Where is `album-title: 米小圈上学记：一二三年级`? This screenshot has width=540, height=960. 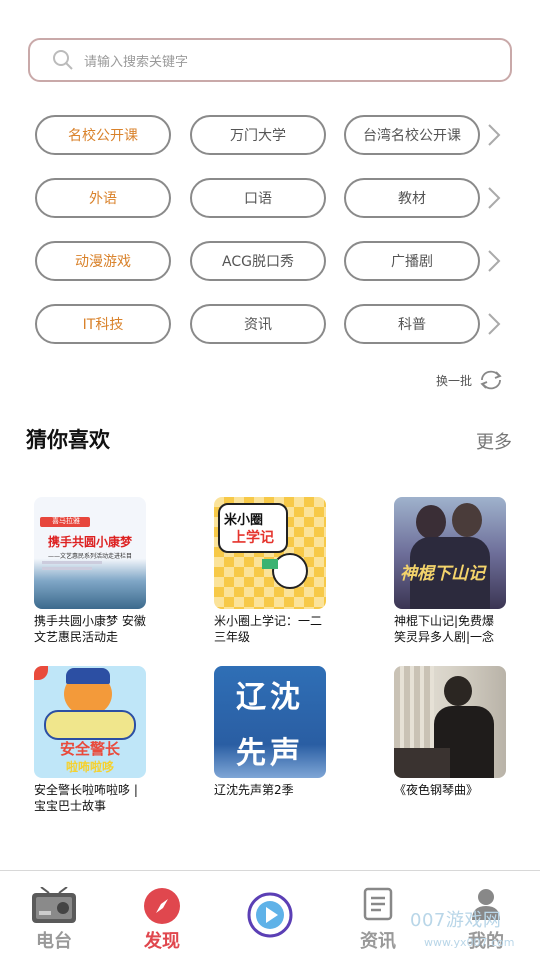 album-title: 米小圈上学记：一二三年级 is located at coordinates (268, 629).